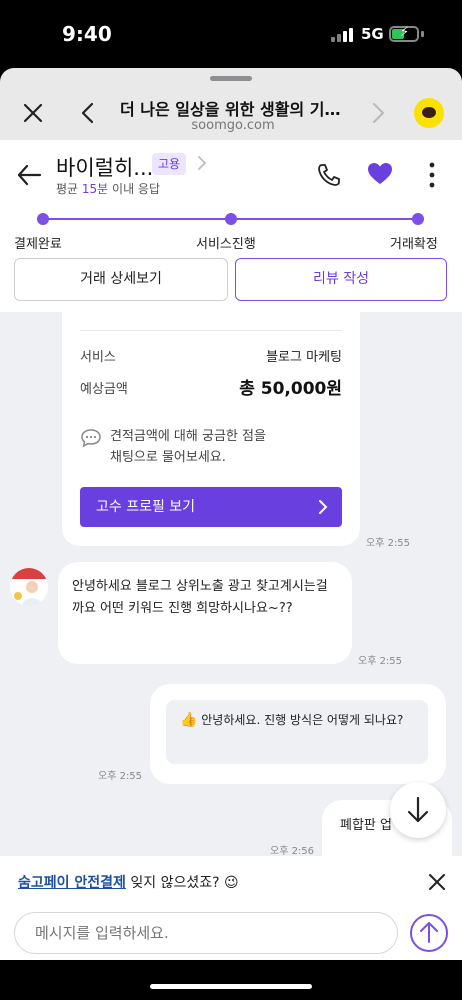 Image resolution: width=462 pixels, height=1000 pixels. What do you see at coordinates (341, 279) in the screenshot?
I see `write-review-button: 리뷰 작성` at bounding box center [341, 279].